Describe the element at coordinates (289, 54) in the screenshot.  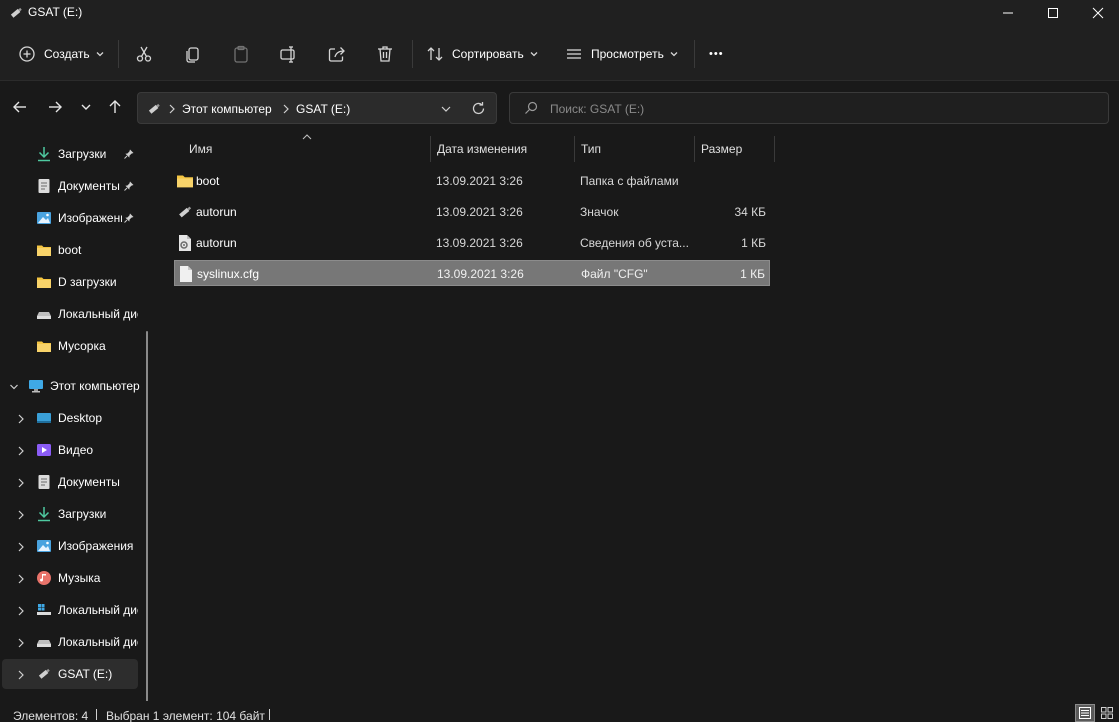
I see `rename-button` at that location.